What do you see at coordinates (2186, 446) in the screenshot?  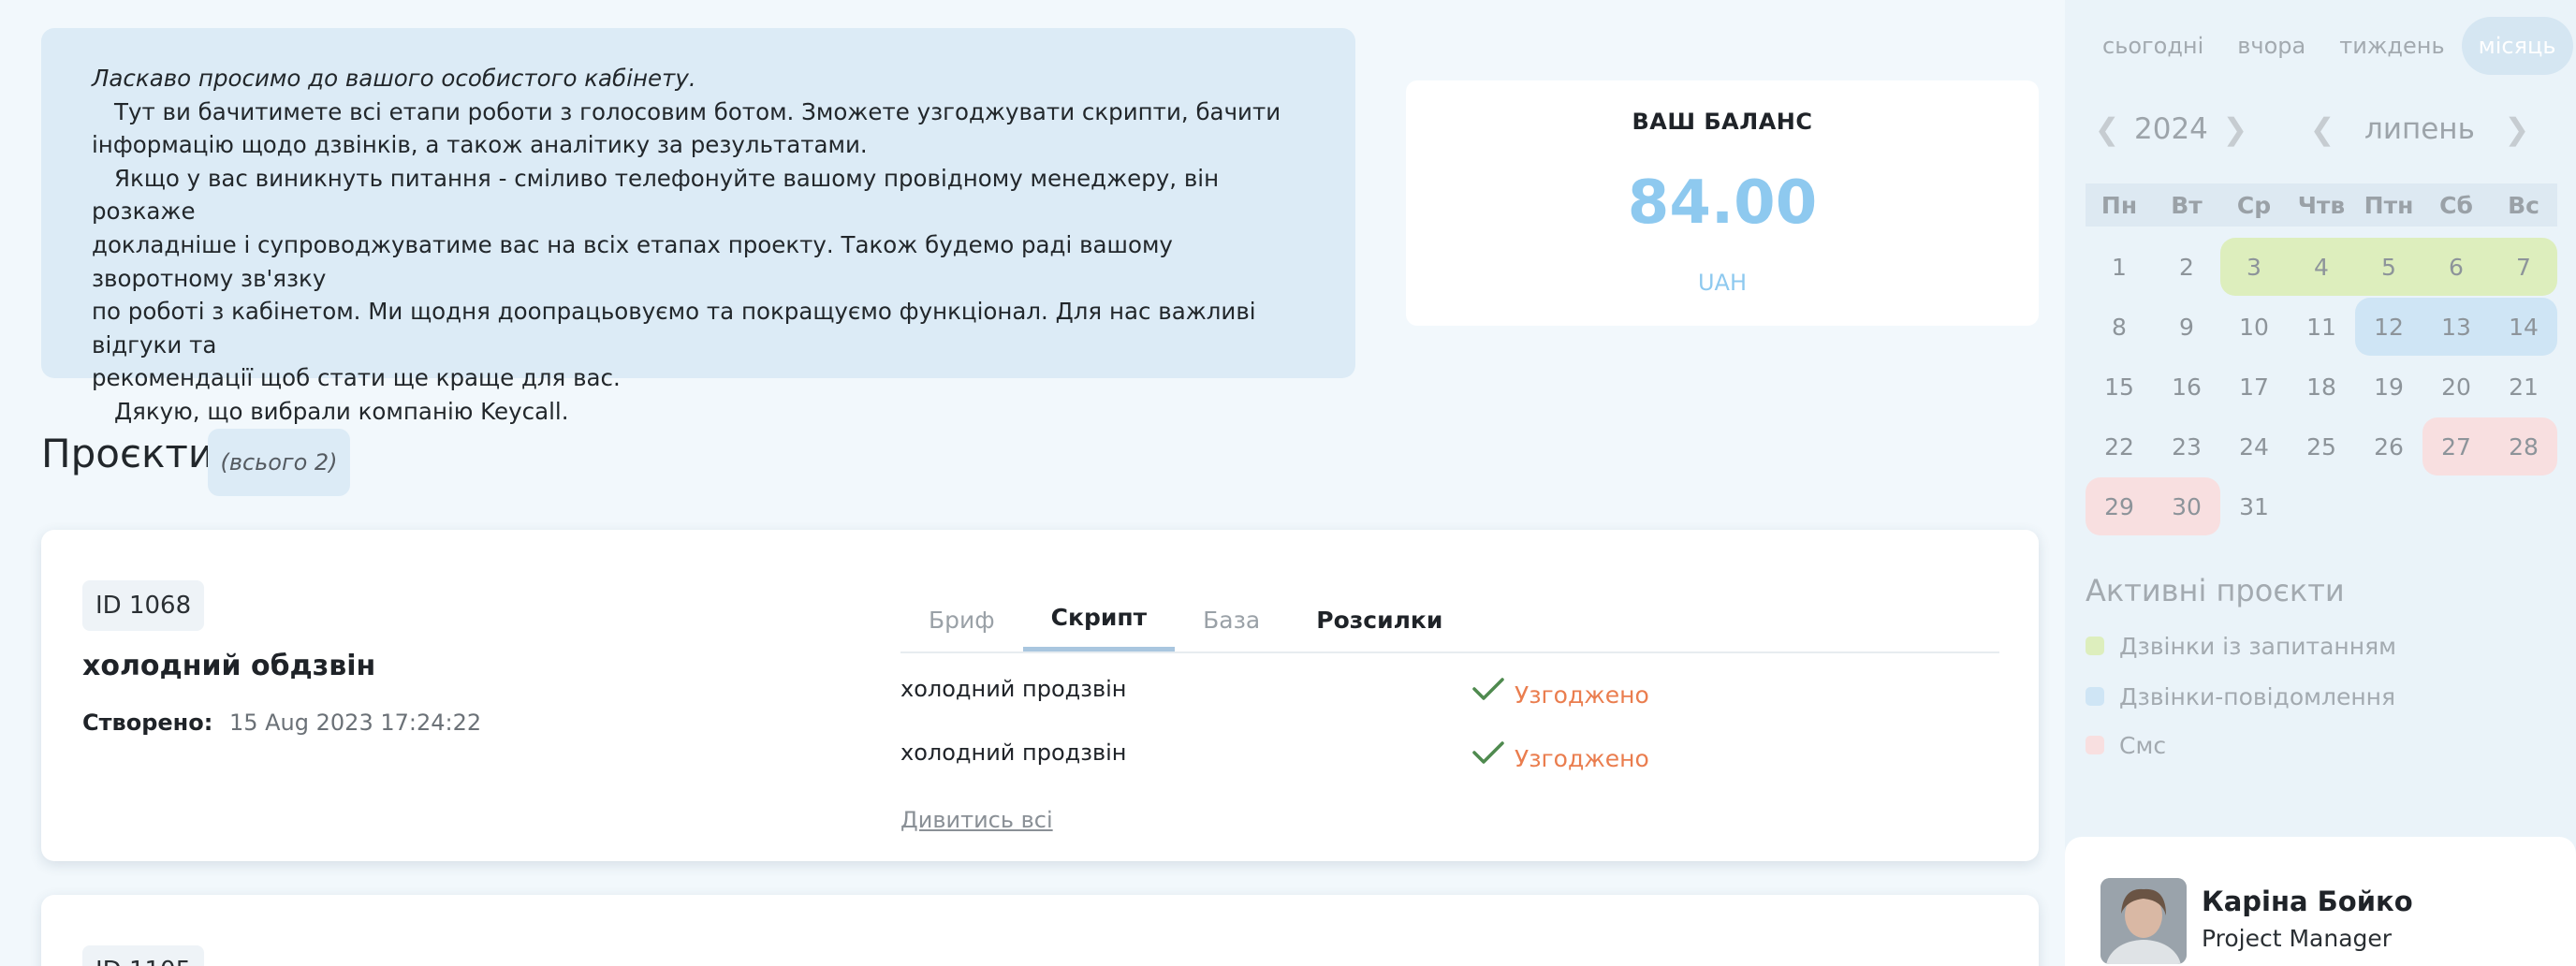 I see `calendar-day: 23` at bounding box center [2186, 446].